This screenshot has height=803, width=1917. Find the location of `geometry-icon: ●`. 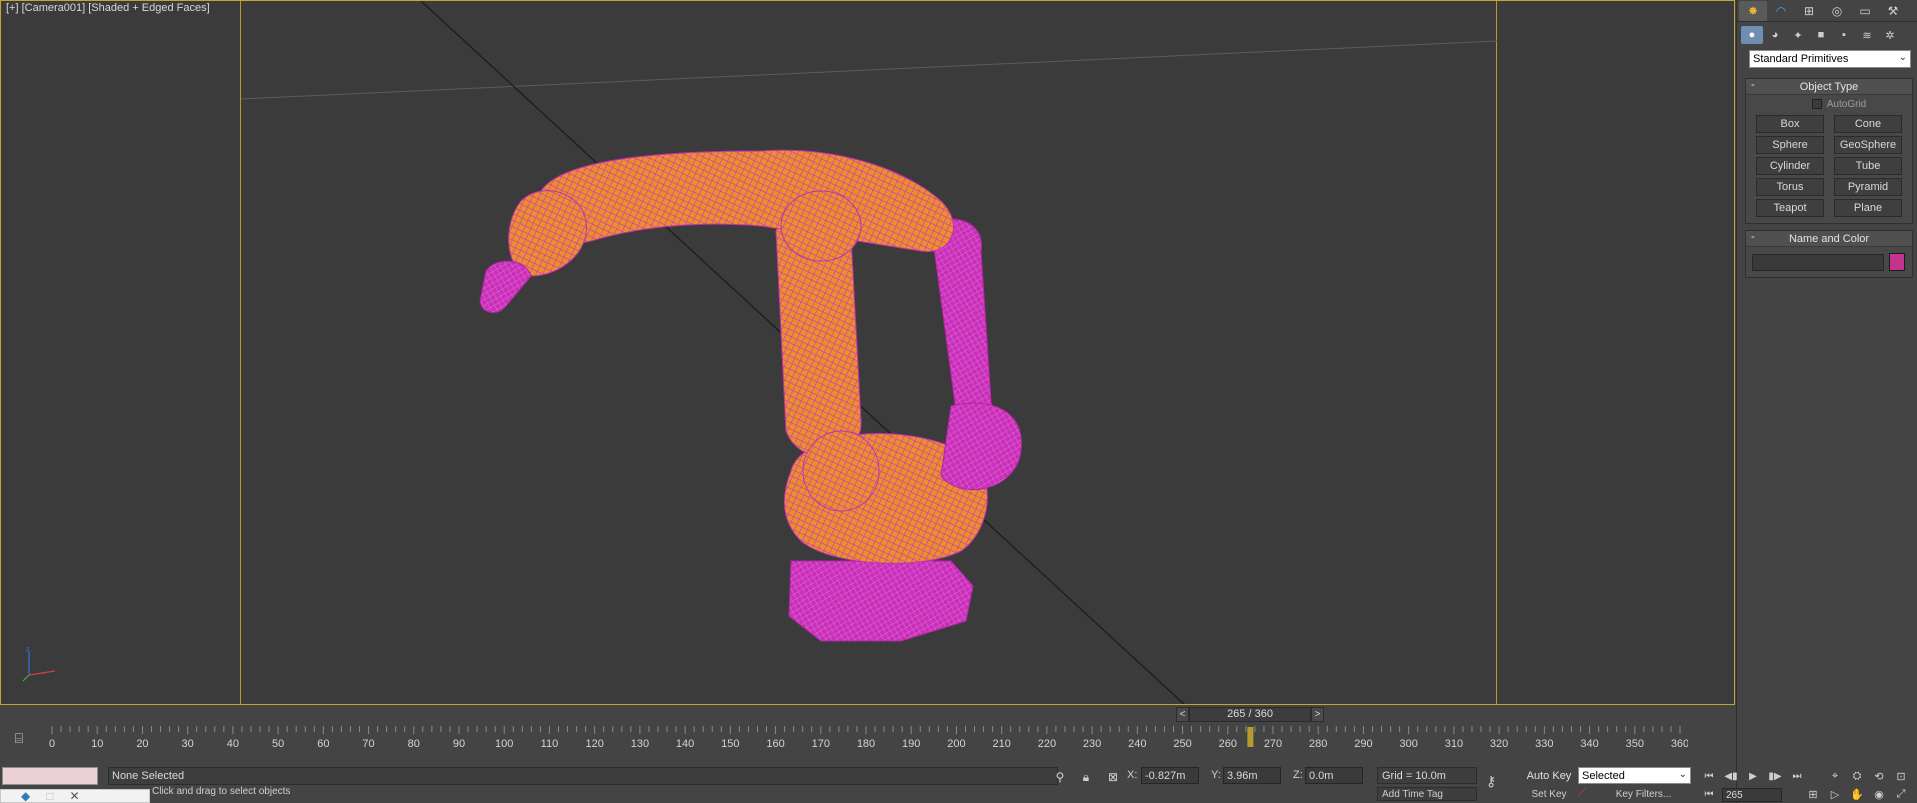

geometry-icon: ● is located at coordinates (1752, 35).